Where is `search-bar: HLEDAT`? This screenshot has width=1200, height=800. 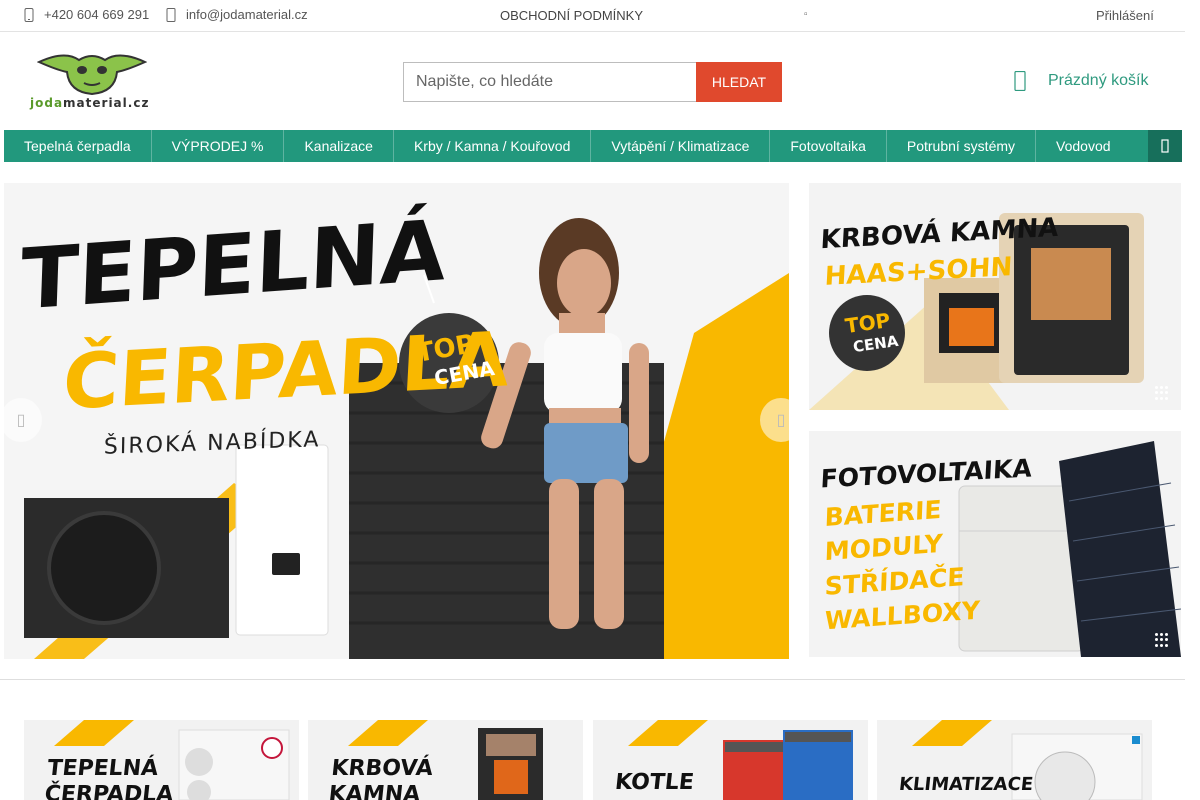
search-bar: HLEDAT is located at coordinates (592, 82).